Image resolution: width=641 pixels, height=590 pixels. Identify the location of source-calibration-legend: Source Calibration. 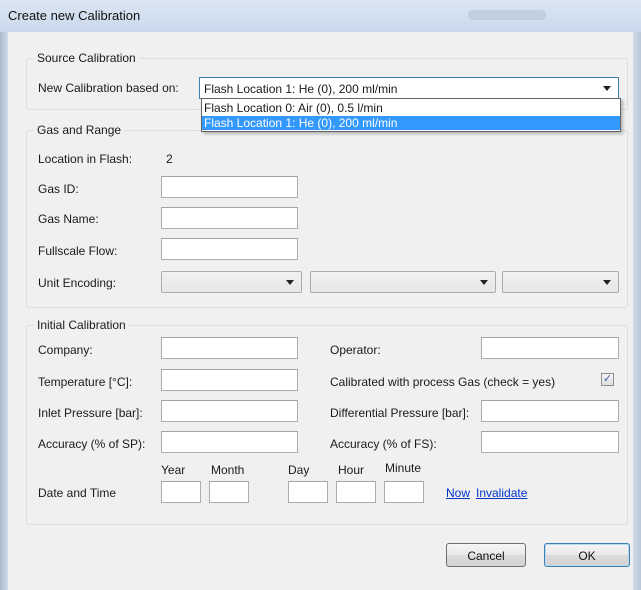
(86, 58).